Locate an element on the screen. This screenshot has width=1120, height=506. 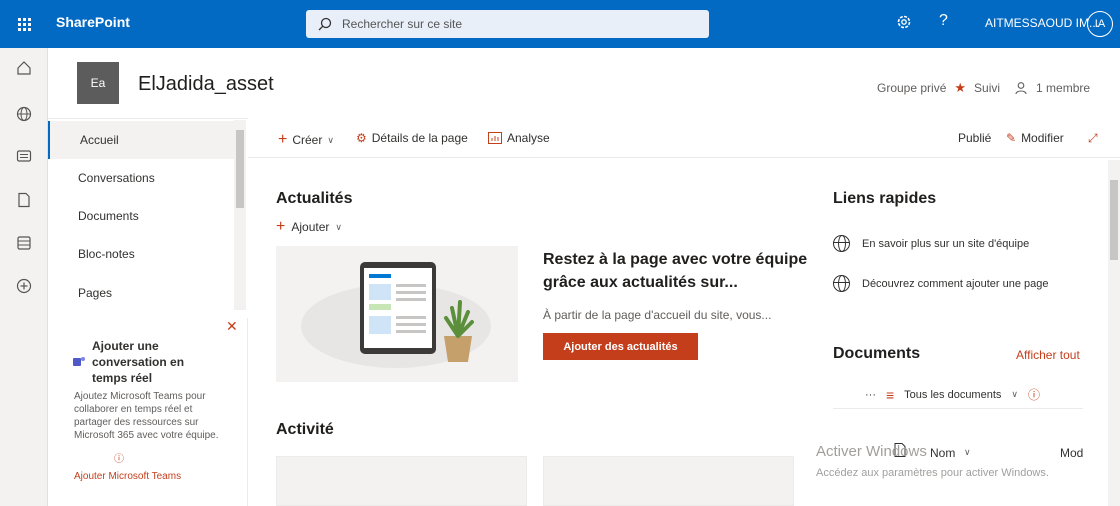
nav-scroll-thumb is located at coordinates (240, 169).